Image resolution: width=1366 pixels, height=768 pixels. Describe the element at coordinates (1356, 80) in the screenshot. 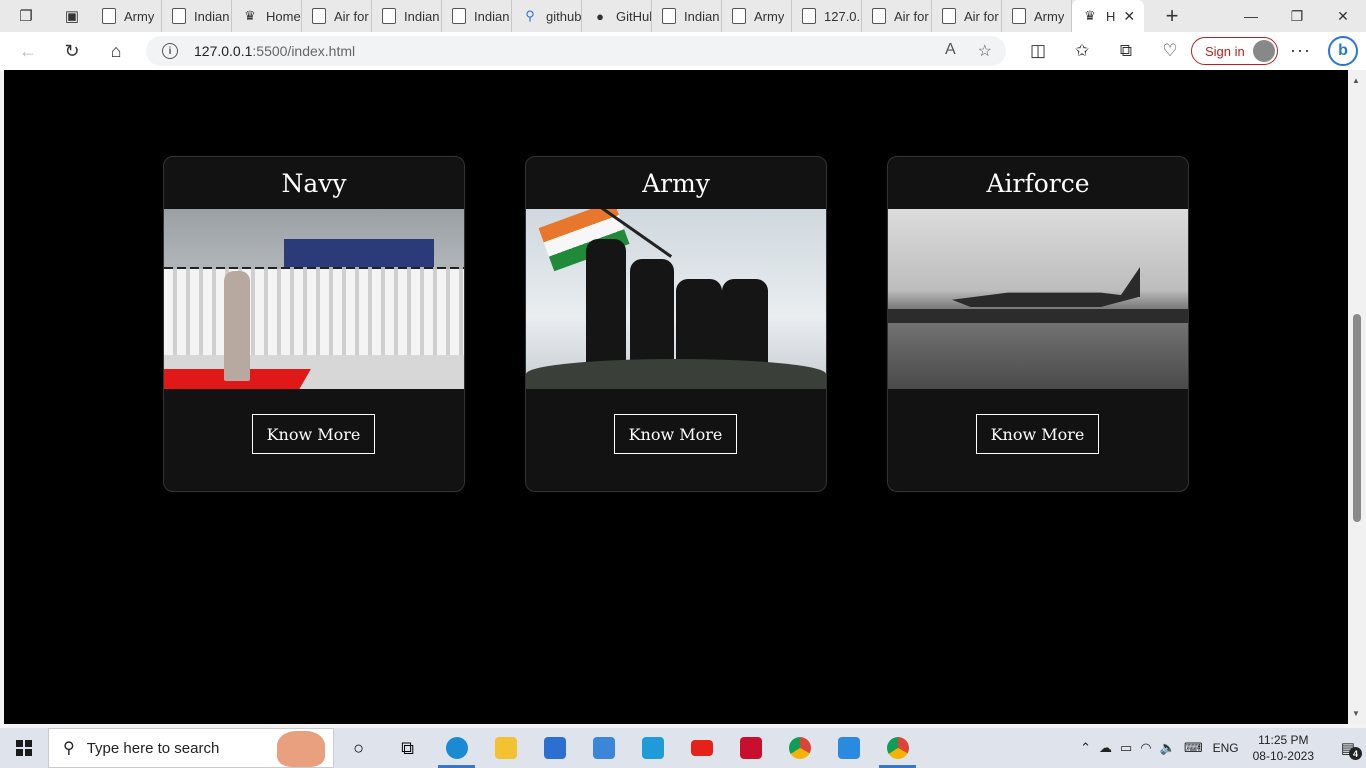

I see `scroll-up-icon: ▲` at that location.